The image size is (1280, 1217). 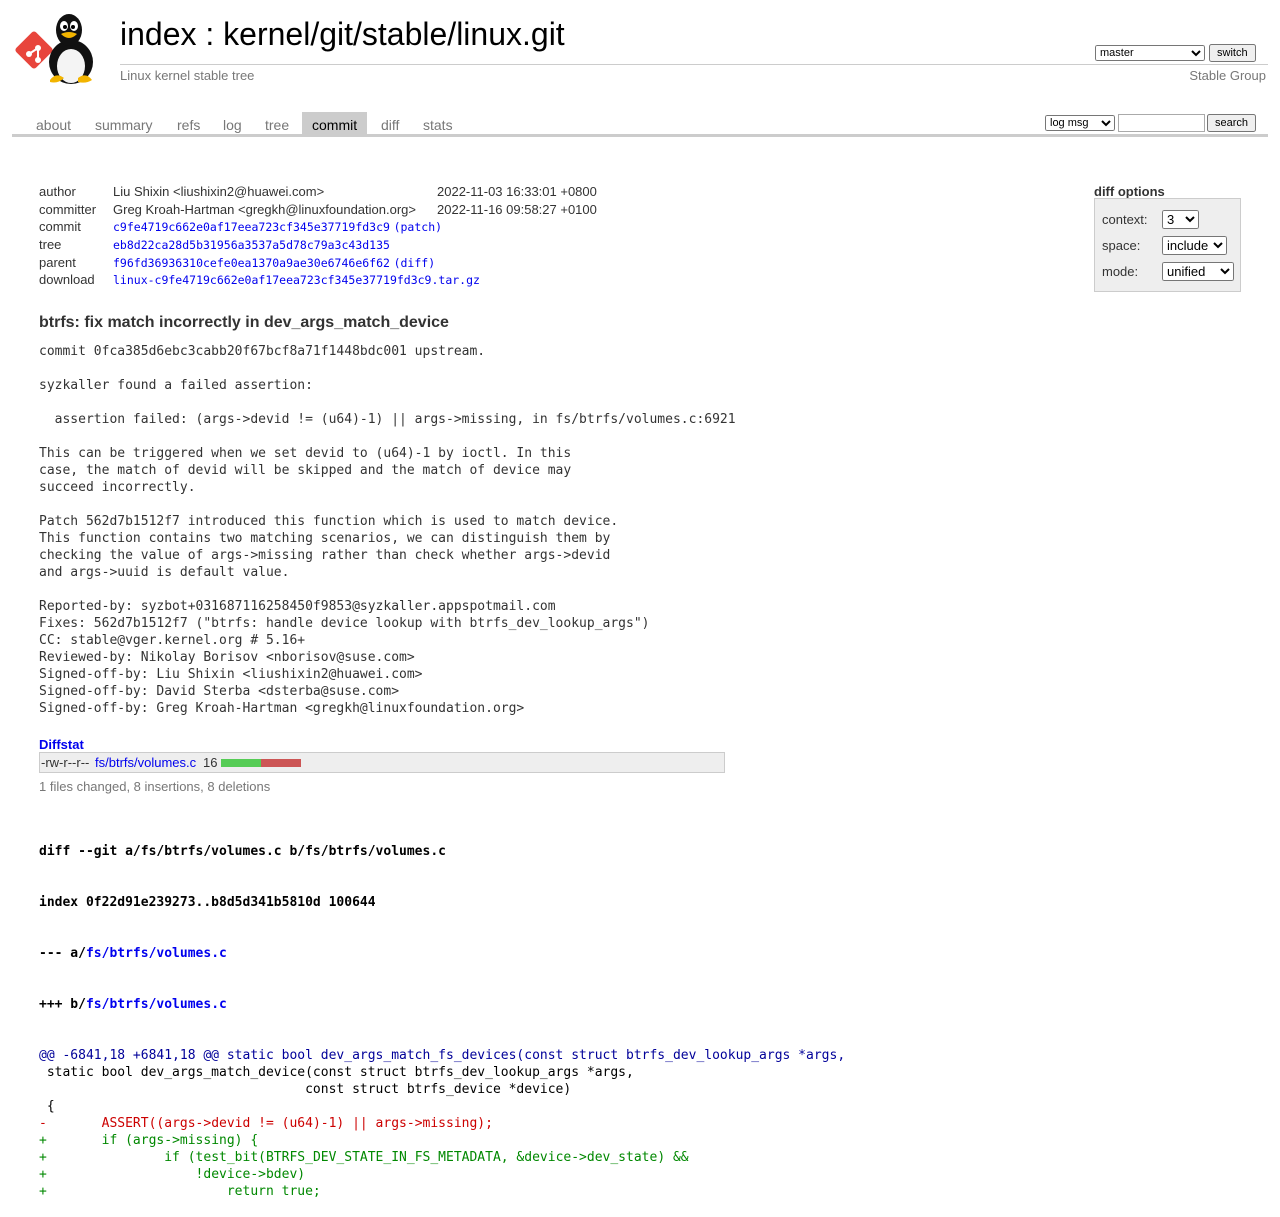 What do you see at coordinates (438, 123) in the screenshot?
I see `tab-stats: stats` at bounding box center [438, 123].